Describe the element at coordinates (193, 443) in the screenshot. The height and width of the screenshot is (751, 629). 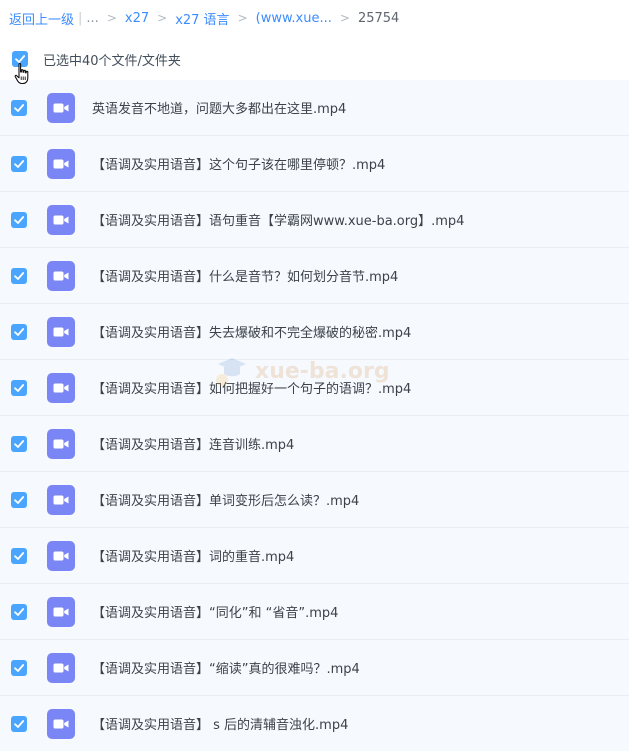
I see `file-name: 【语调及实用语音】连音训练.mp4` at that location.